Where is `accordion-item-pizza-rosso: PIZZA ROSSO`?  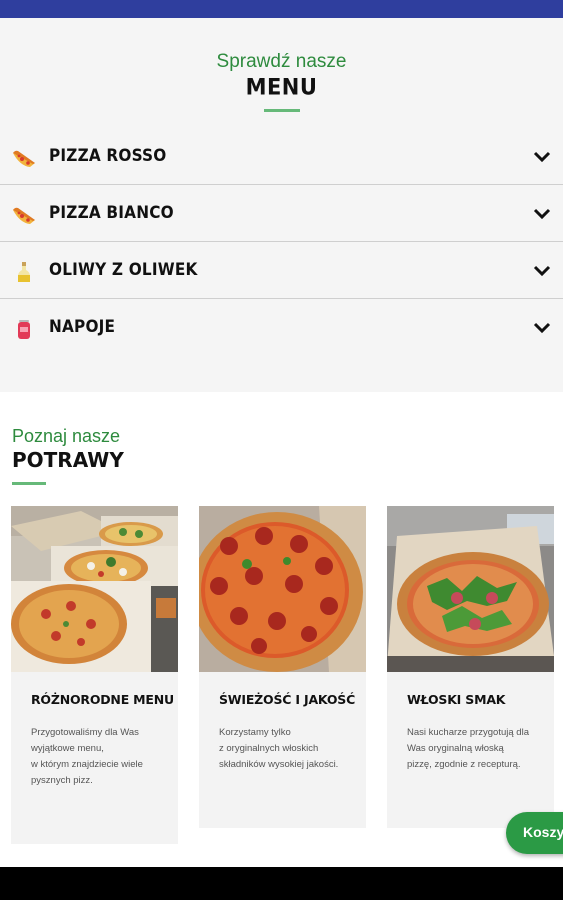 accordion-item-pizza-rosso: PIZZA ROSSO is located at coordinates (281, 156).